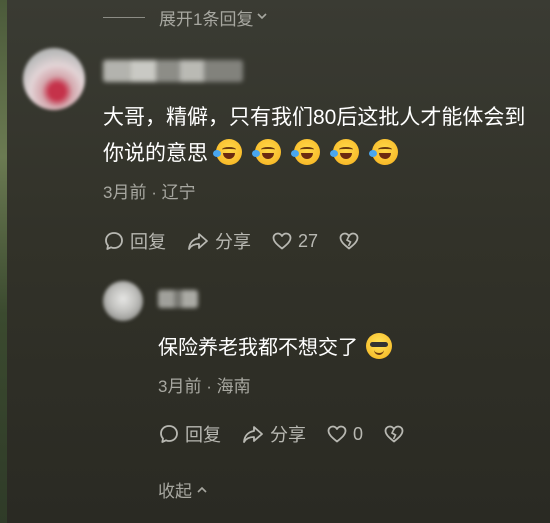  Describe the element at coordinates (125, 192) in the screenshot. I see `comment-date: 3月前` at that location.